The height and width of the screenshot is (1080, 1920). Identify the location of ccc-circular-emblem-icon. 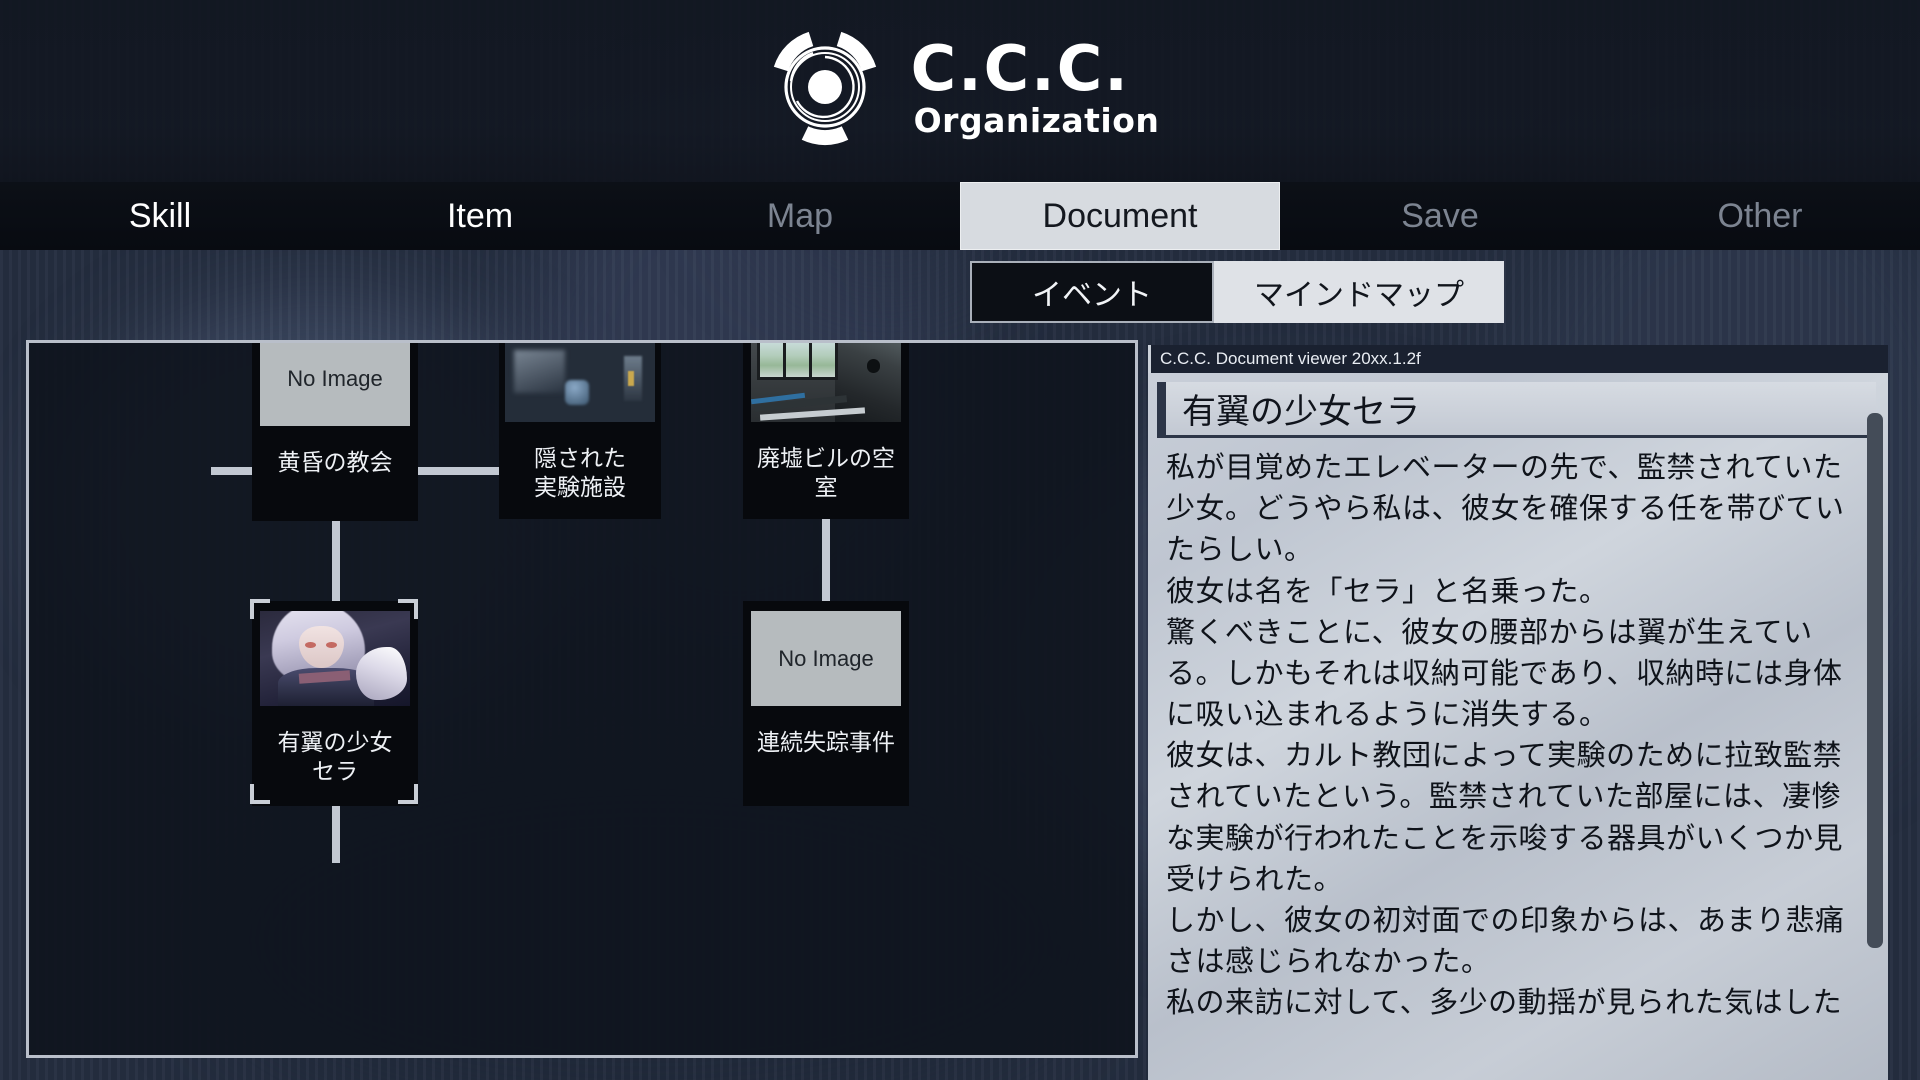
(824, 88).